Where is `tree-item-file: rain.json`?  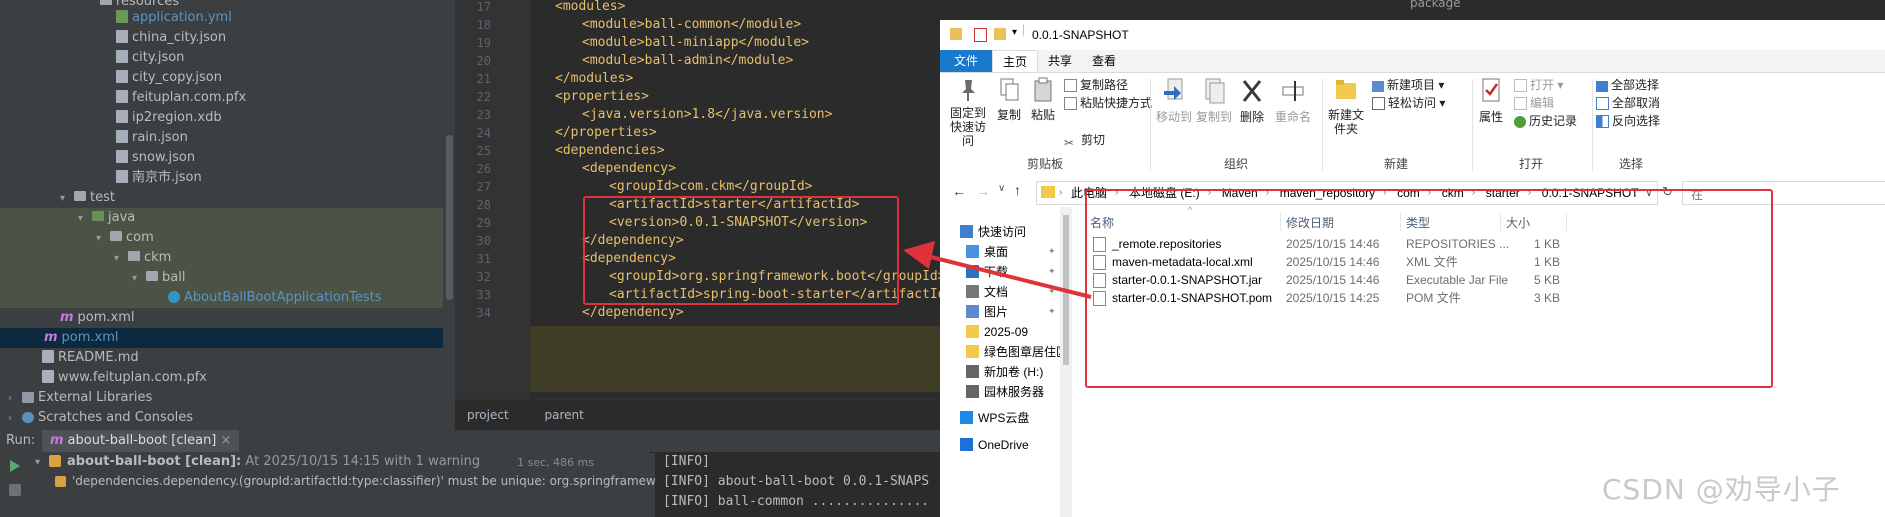 tree-item-file: rain.json is located at coordinates (227, 138).